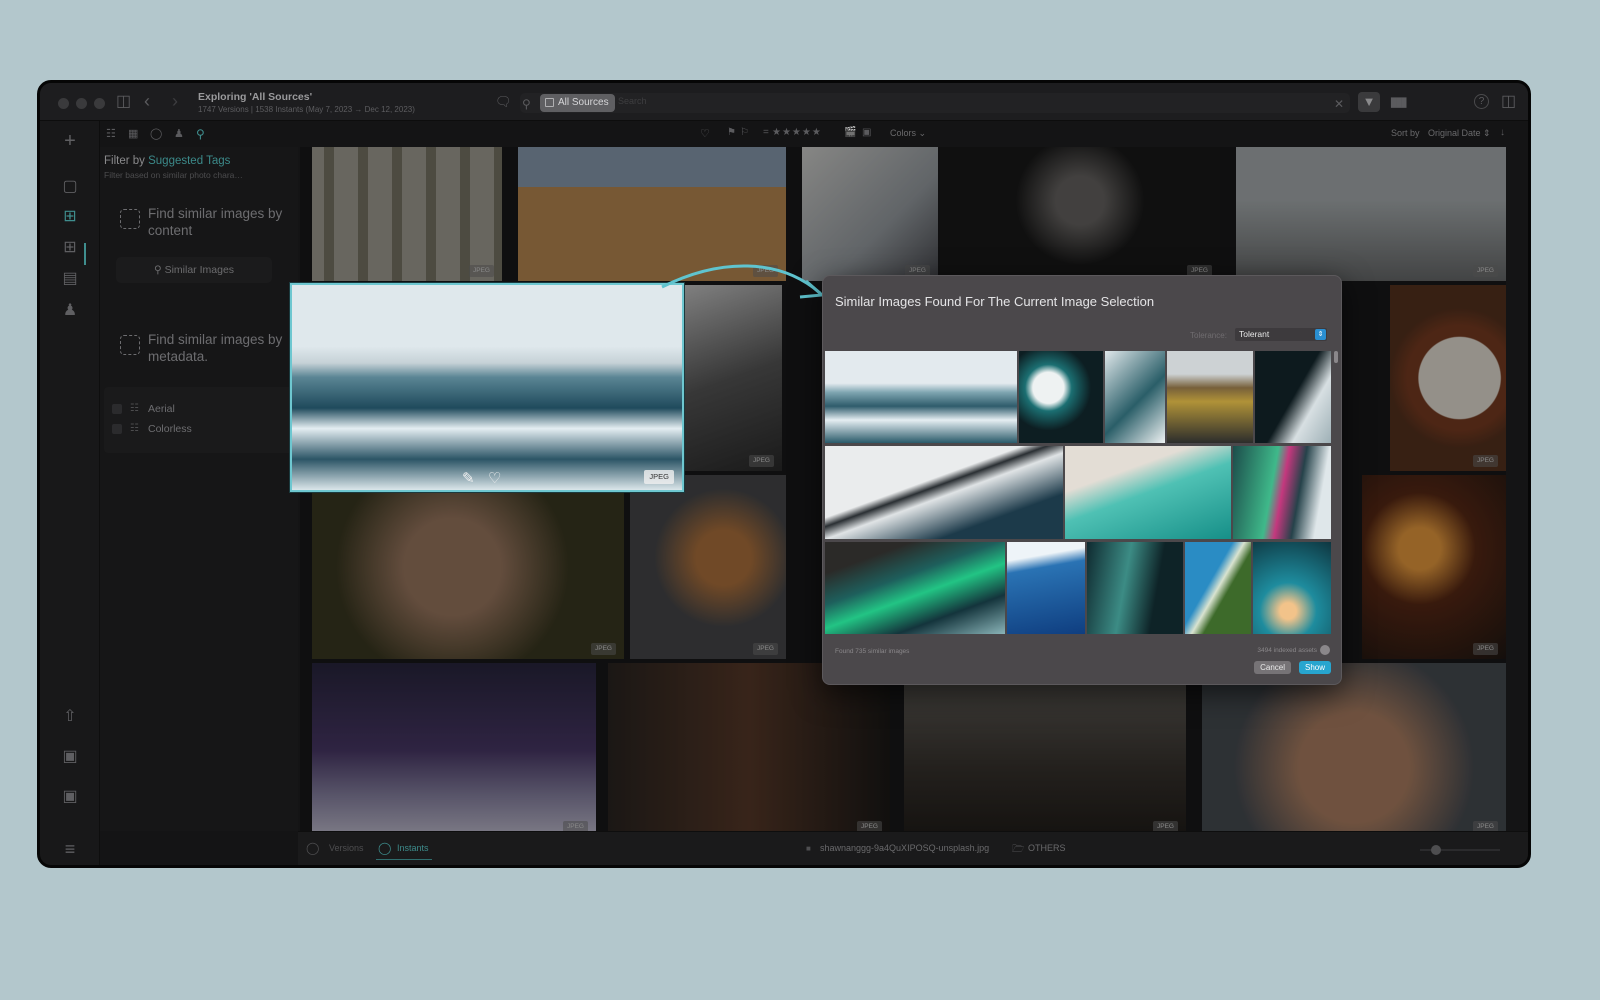 This screenshot has width=1600, height=1000. What do you see at coordinates (872, 651) in the screenshot?
I see `found-count: Found 735 similar images` at bounding box center [872, 651].